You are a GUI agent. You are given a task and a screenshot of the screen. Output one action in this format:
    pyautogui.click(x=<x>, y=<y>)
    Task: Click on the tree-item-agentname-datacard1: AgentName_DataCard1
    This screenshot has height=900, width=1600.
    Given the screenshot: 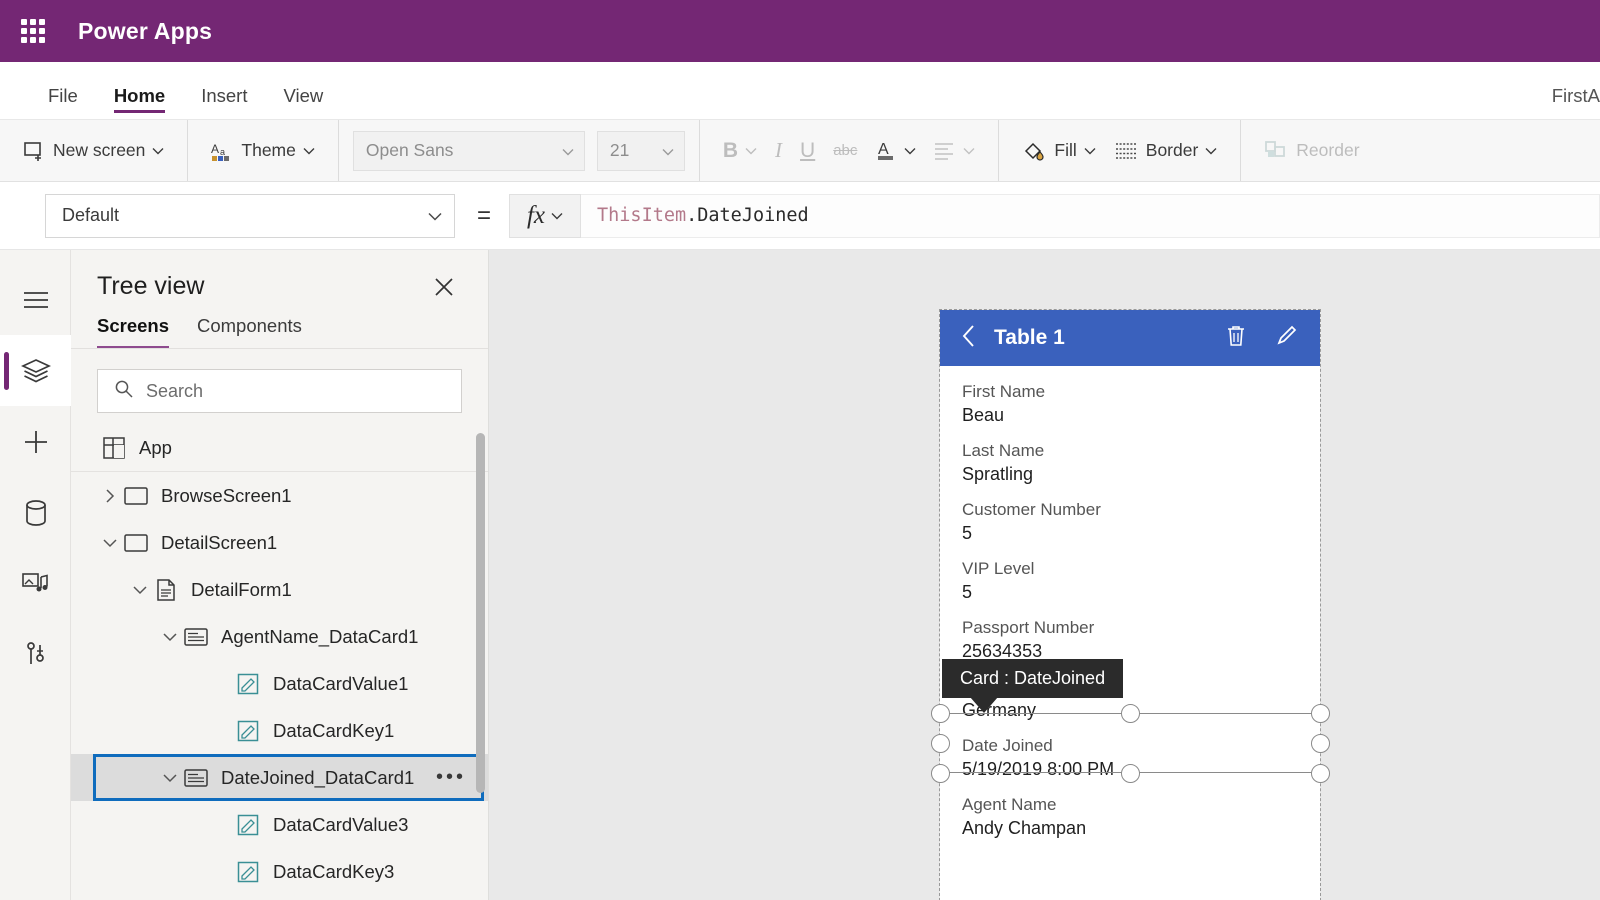 What is the action you would take?
    pyautogui.click(x=279, y=636)
    